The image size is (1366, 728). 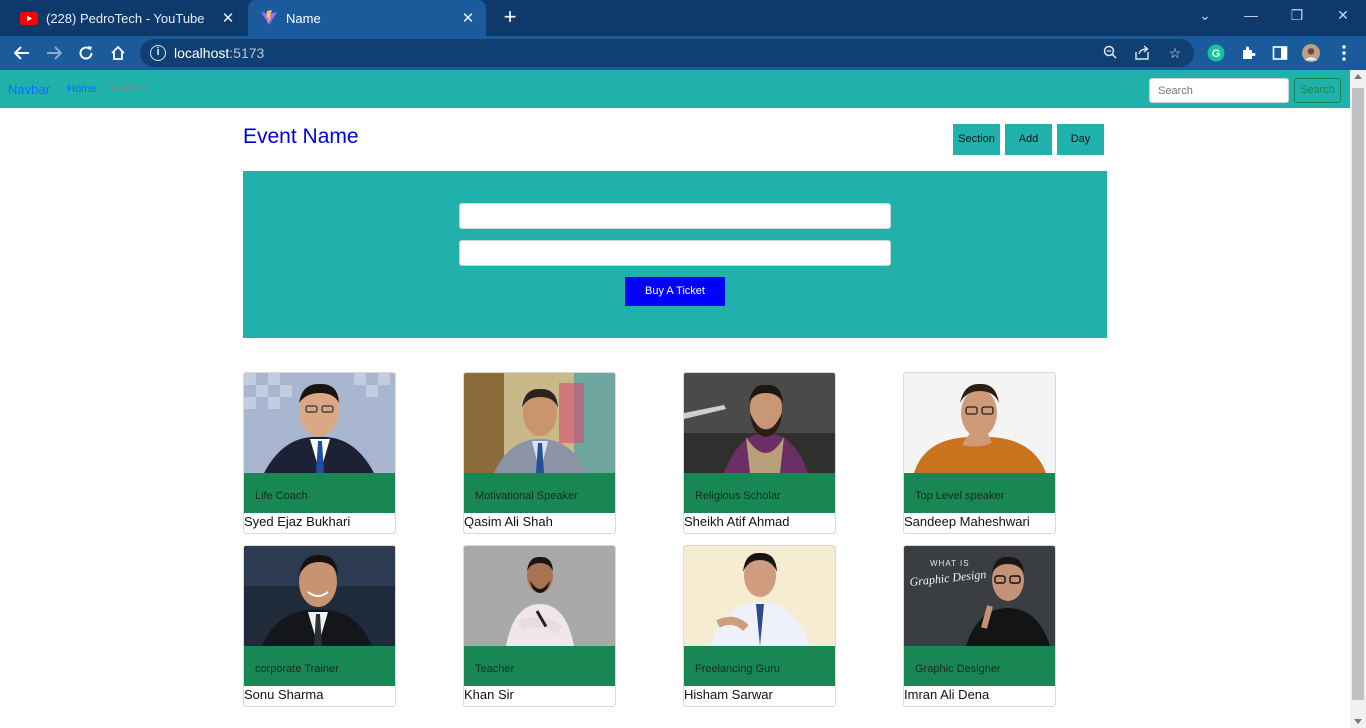 I want to click on speaker-card: corporate Trainer Sonu Sharma, so click(x=319, y=626).